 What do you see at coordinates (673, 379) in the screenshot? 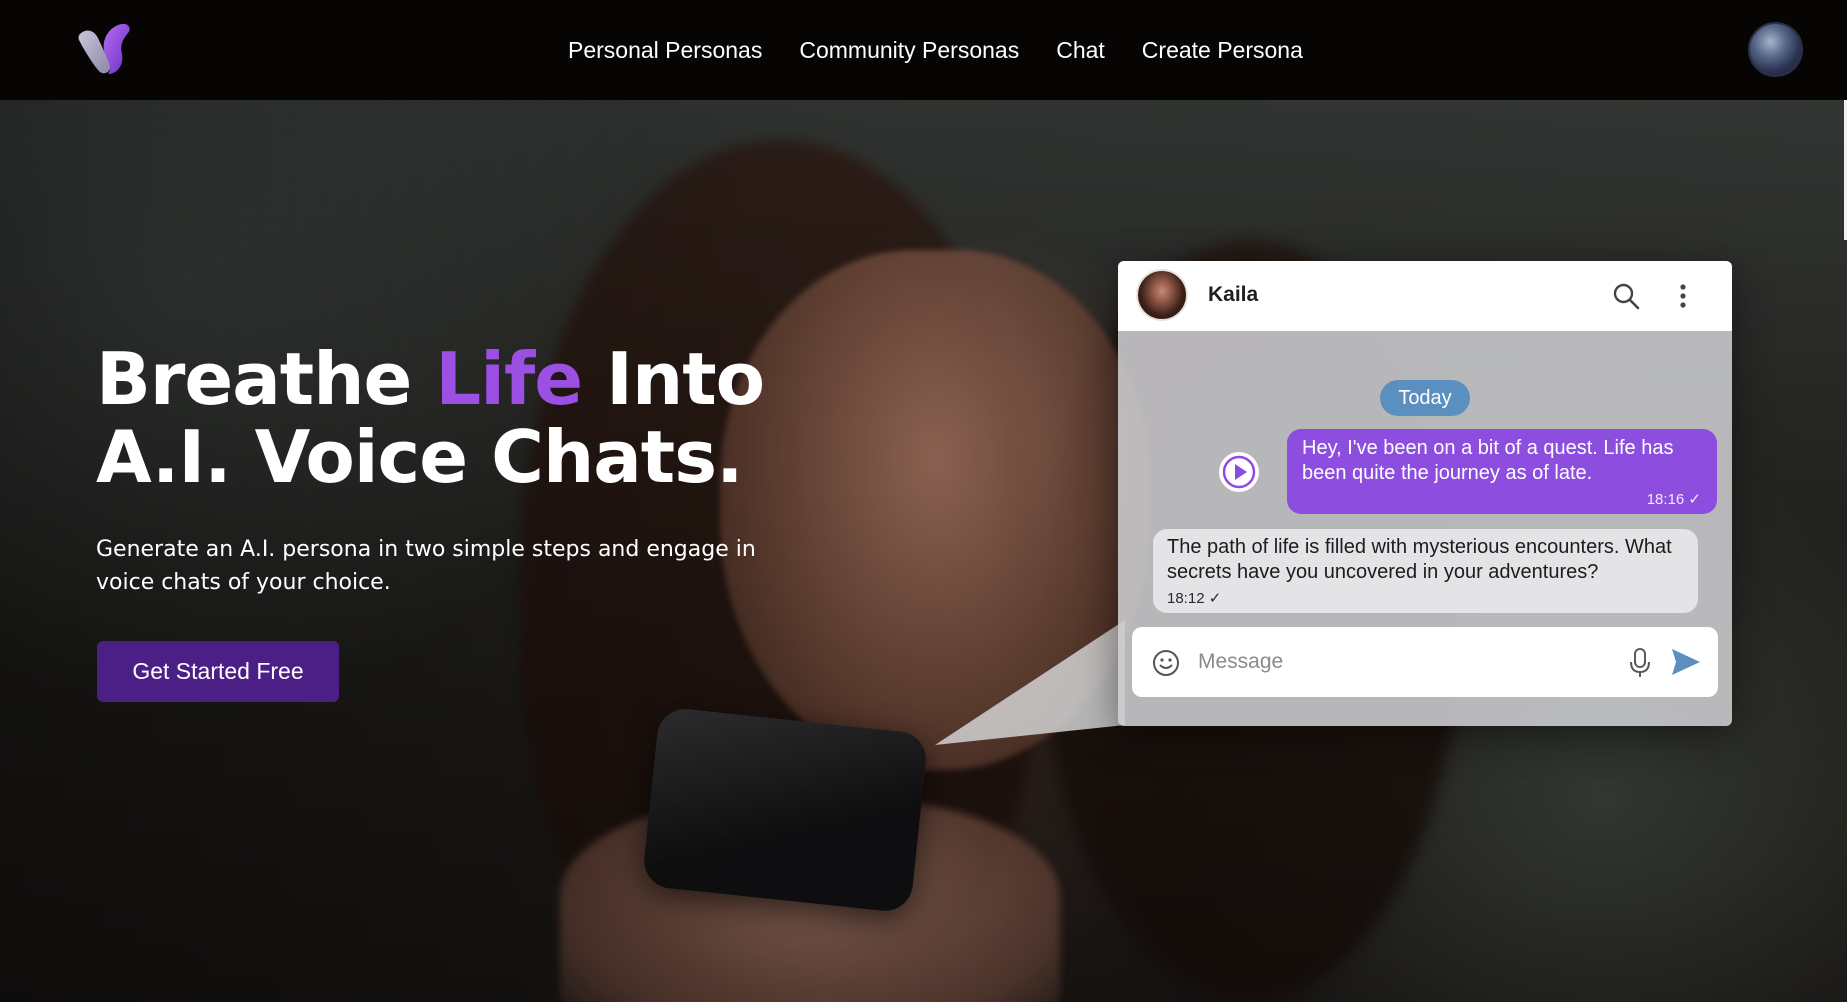
I see `hero-title-part2: Into` at bounding box center [673, 379].